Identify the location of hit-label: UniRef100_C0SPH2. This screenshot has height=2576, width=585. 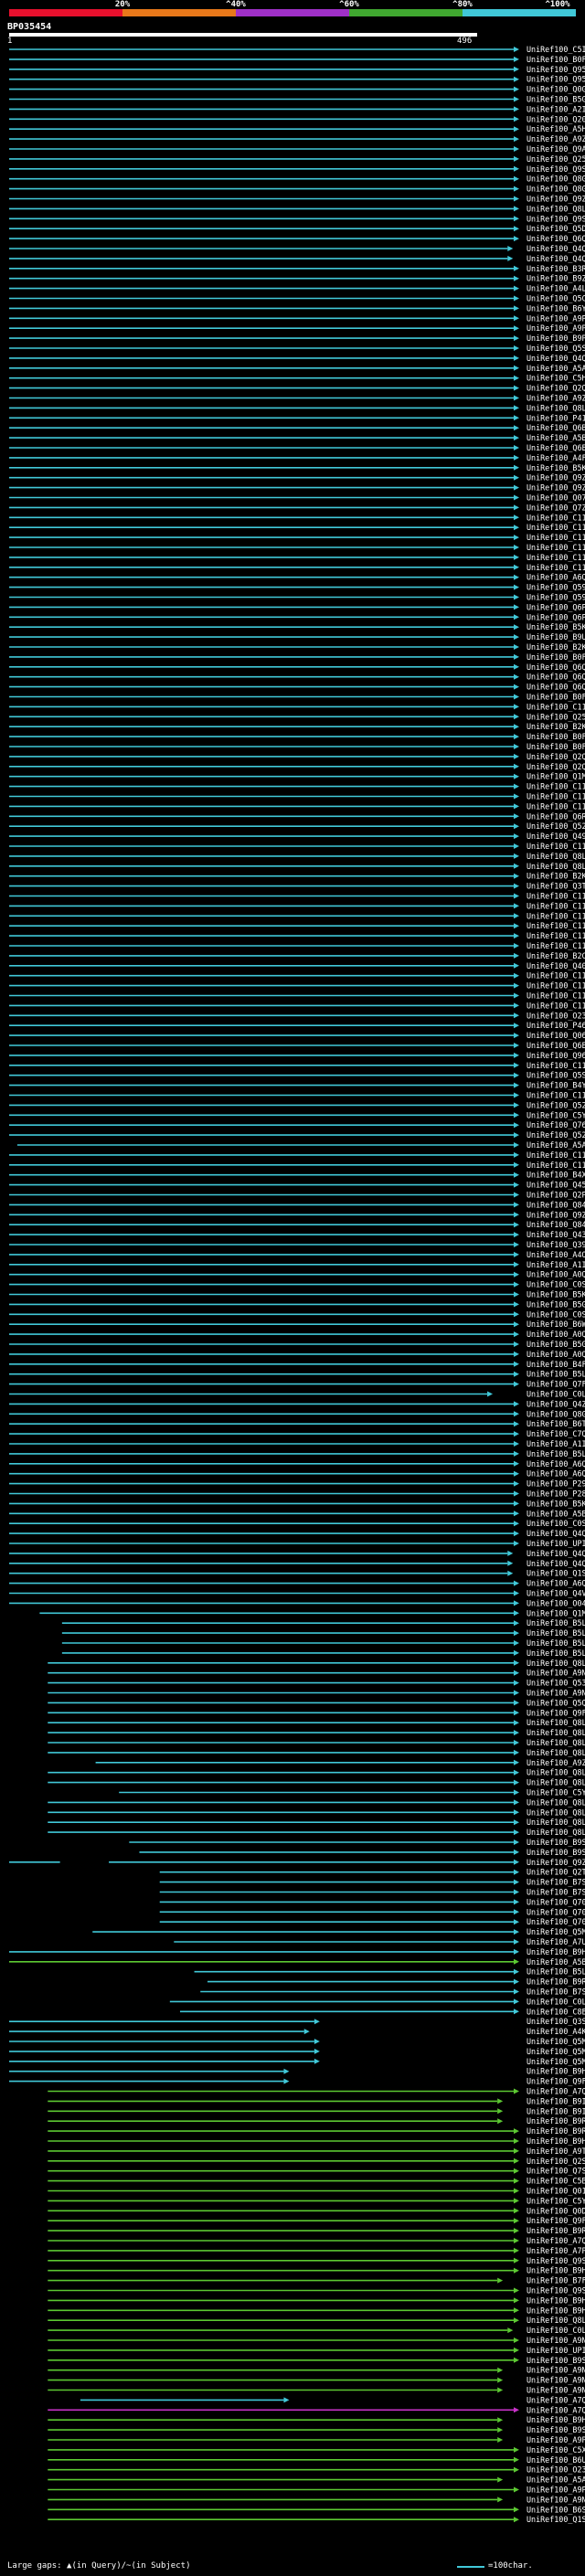
(556, 1523).